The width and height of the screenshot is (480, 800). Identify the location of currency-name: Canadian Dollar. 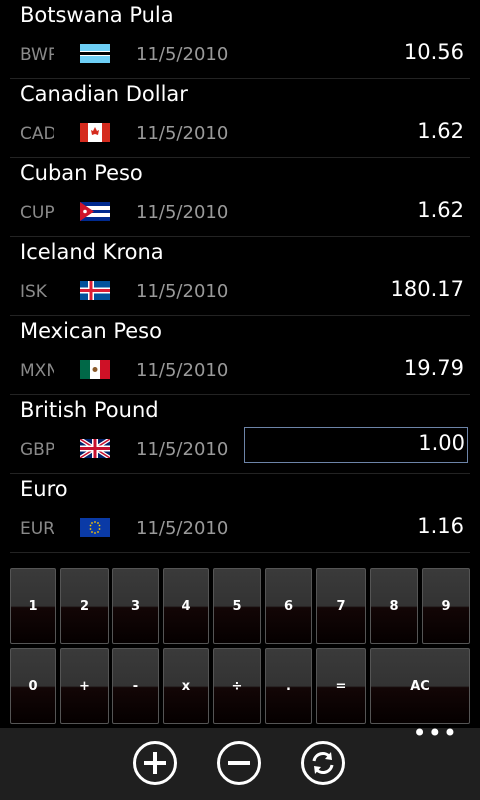
(104, 94).